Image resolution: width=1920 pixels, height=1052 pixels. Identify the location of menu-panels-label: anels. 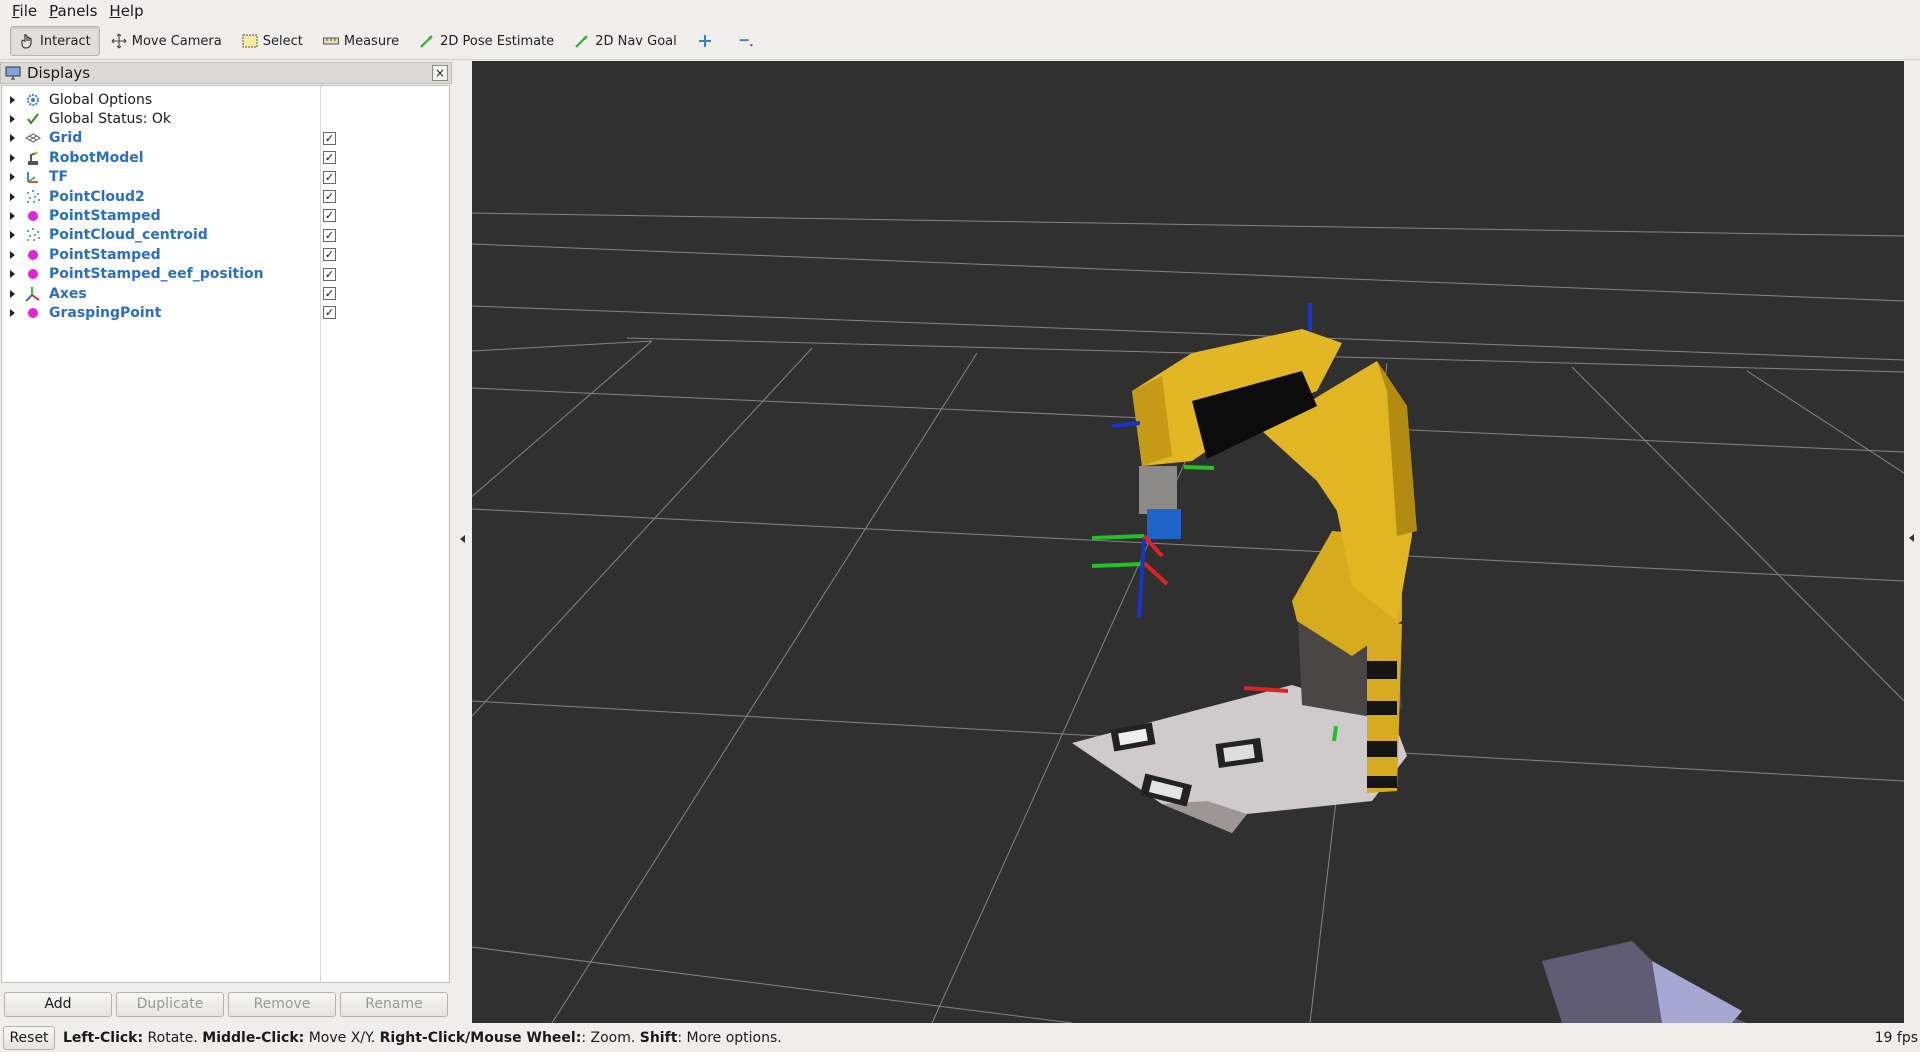
(77, 11).